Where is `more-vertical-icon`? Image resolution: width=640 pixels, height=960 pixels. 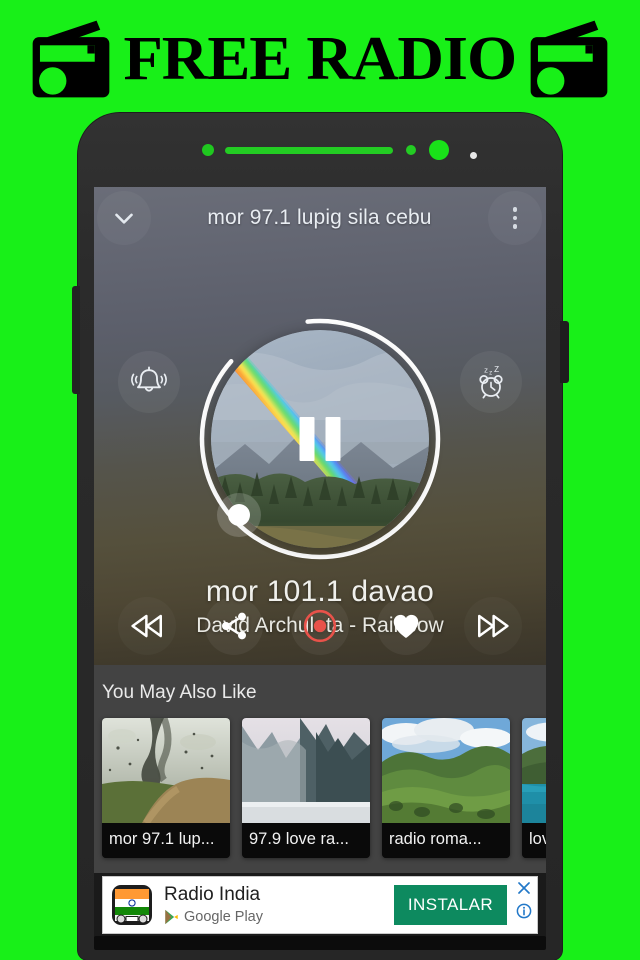
more-vertical-icon is located at coordinates (515, 218).